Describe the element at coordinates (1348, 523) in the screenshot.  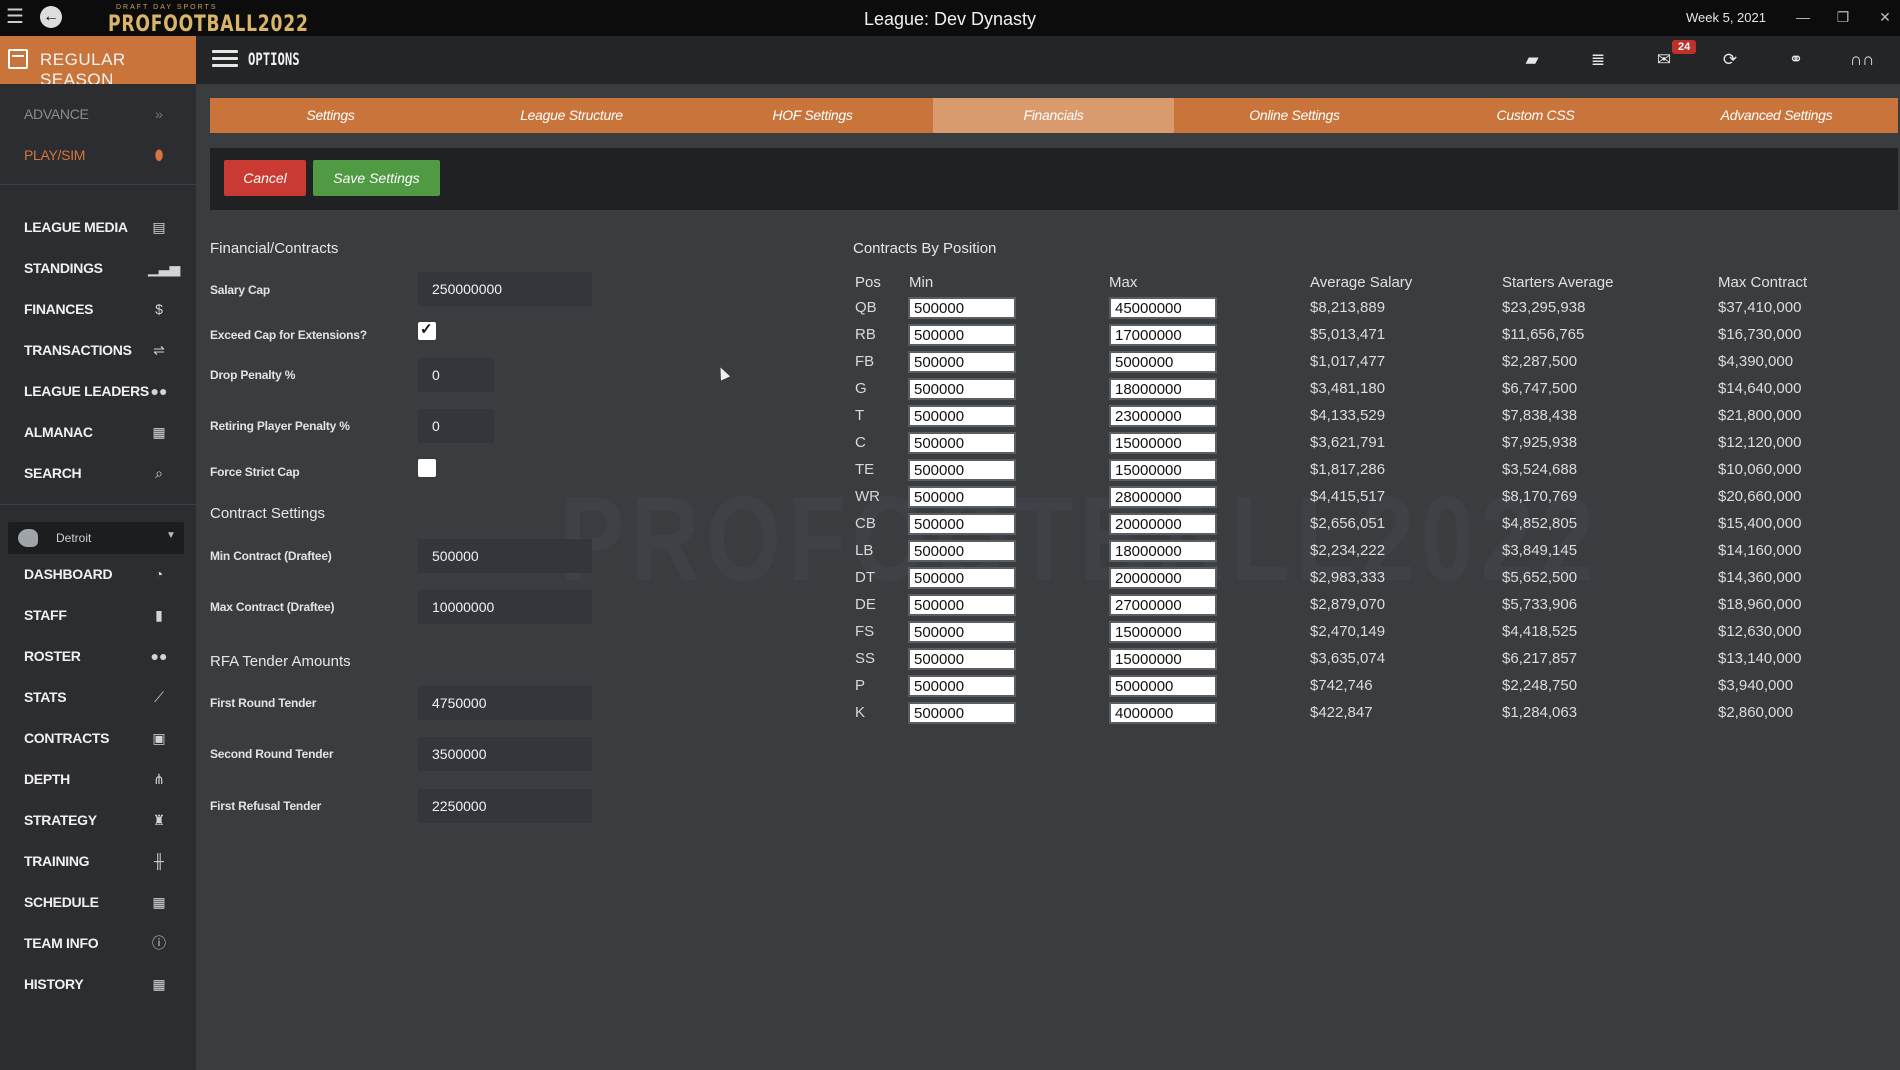
I see `average-salary-cell: $2,656,051` at that location.